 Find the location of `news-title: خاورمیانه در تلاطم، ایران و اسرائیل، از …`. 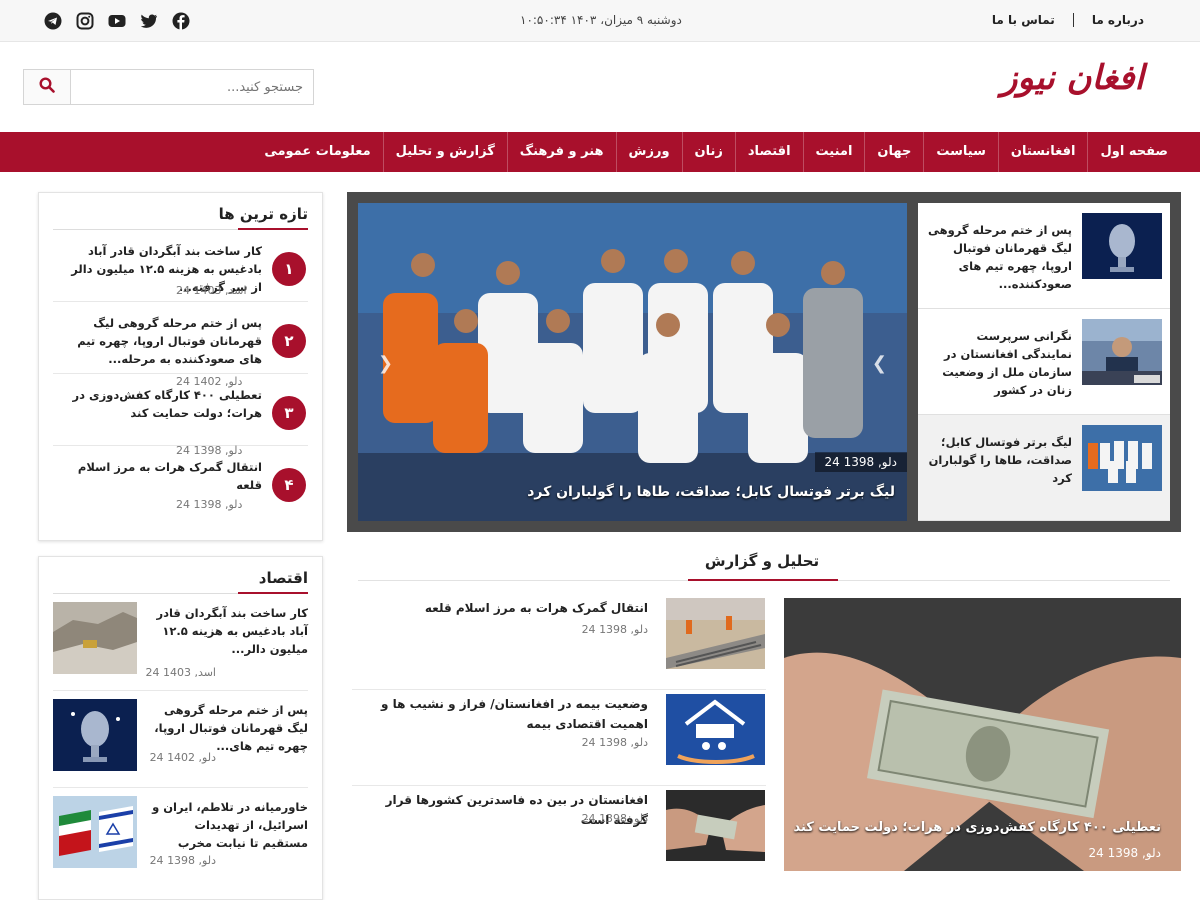

news-title: خاورمیانه در تلاطم، ایران و اسرائیل، از … is located at coordinates (226, 825).